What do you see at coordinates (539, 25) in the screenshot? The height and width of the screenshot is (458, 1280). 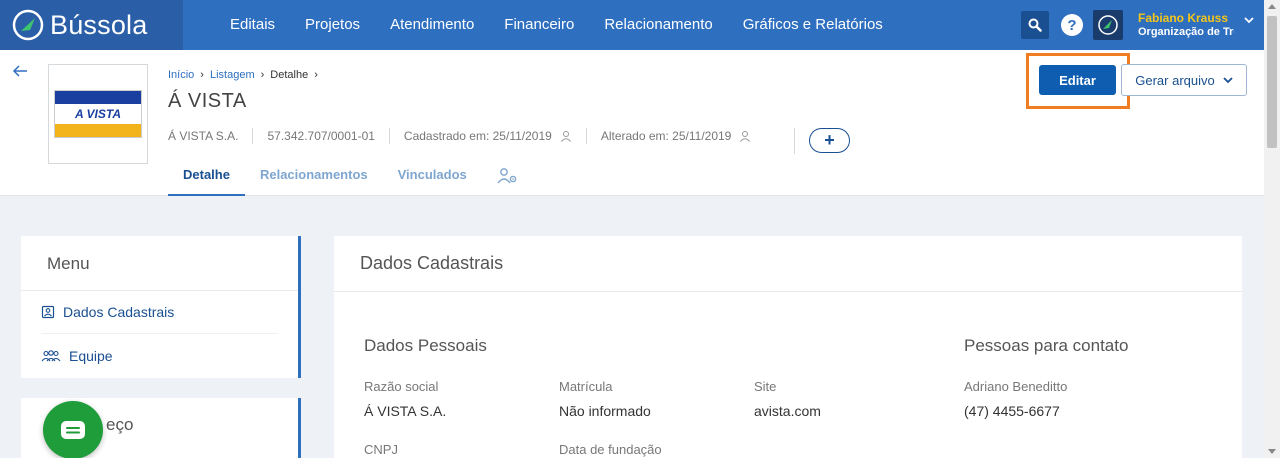 I see `nav-financeiro: Financeiro` at bounding box center [539, 25].